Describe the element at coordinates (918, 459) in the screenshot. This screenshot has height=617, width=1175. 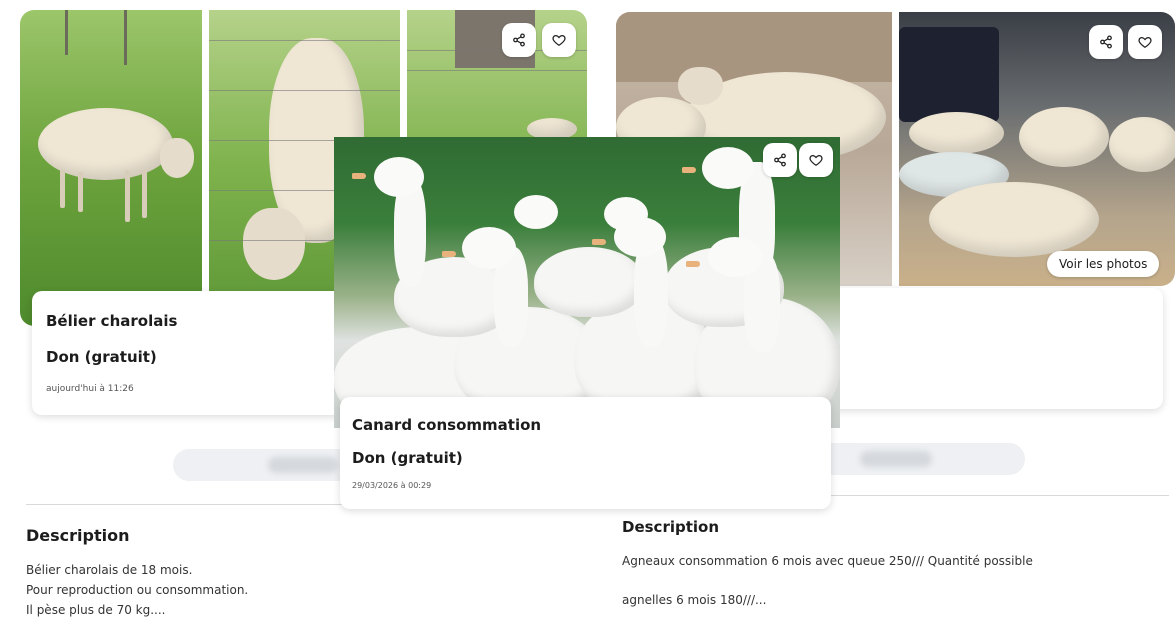
I see `right-seller-pill` at that location.